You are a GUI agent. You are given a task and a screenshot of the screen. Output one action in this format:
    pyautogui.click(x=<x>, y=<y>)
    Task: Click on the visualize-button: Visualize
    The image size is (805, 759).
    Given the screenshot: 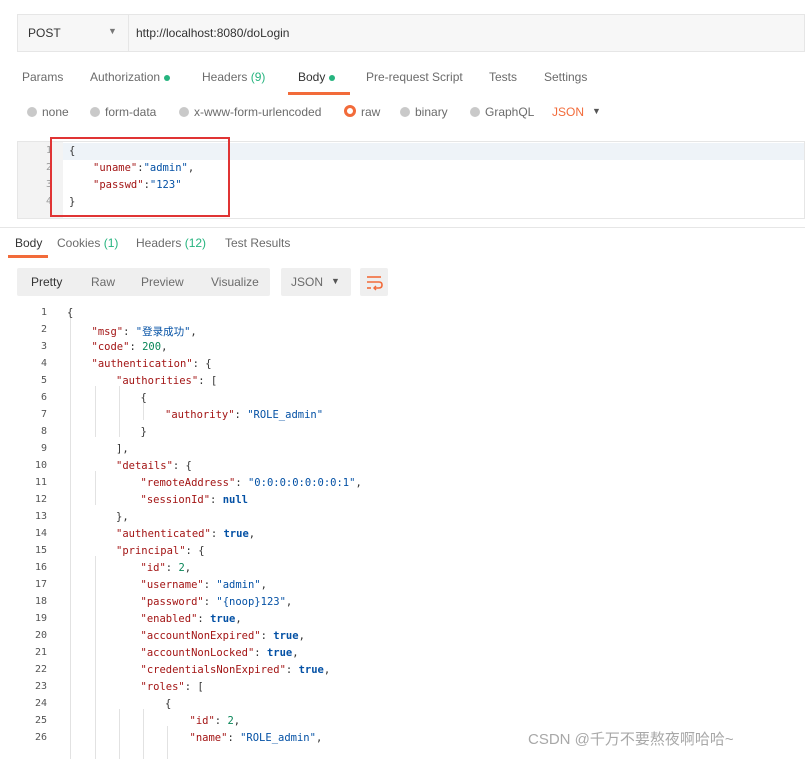 What is the action you would take?
    pyautogui.click(x=235, y=282)
    